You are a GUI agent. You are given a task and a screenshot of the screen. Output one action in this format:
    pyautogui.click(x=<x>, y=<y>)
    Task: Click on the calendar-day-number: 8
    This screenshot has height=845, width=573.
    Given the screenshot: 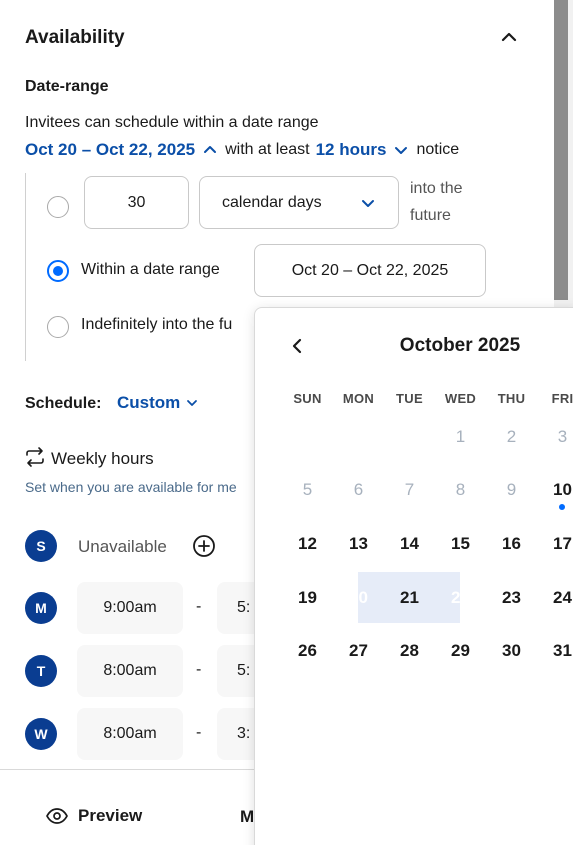 What is the action you would take?
    pyautogui.click(x=460, y=489)
    